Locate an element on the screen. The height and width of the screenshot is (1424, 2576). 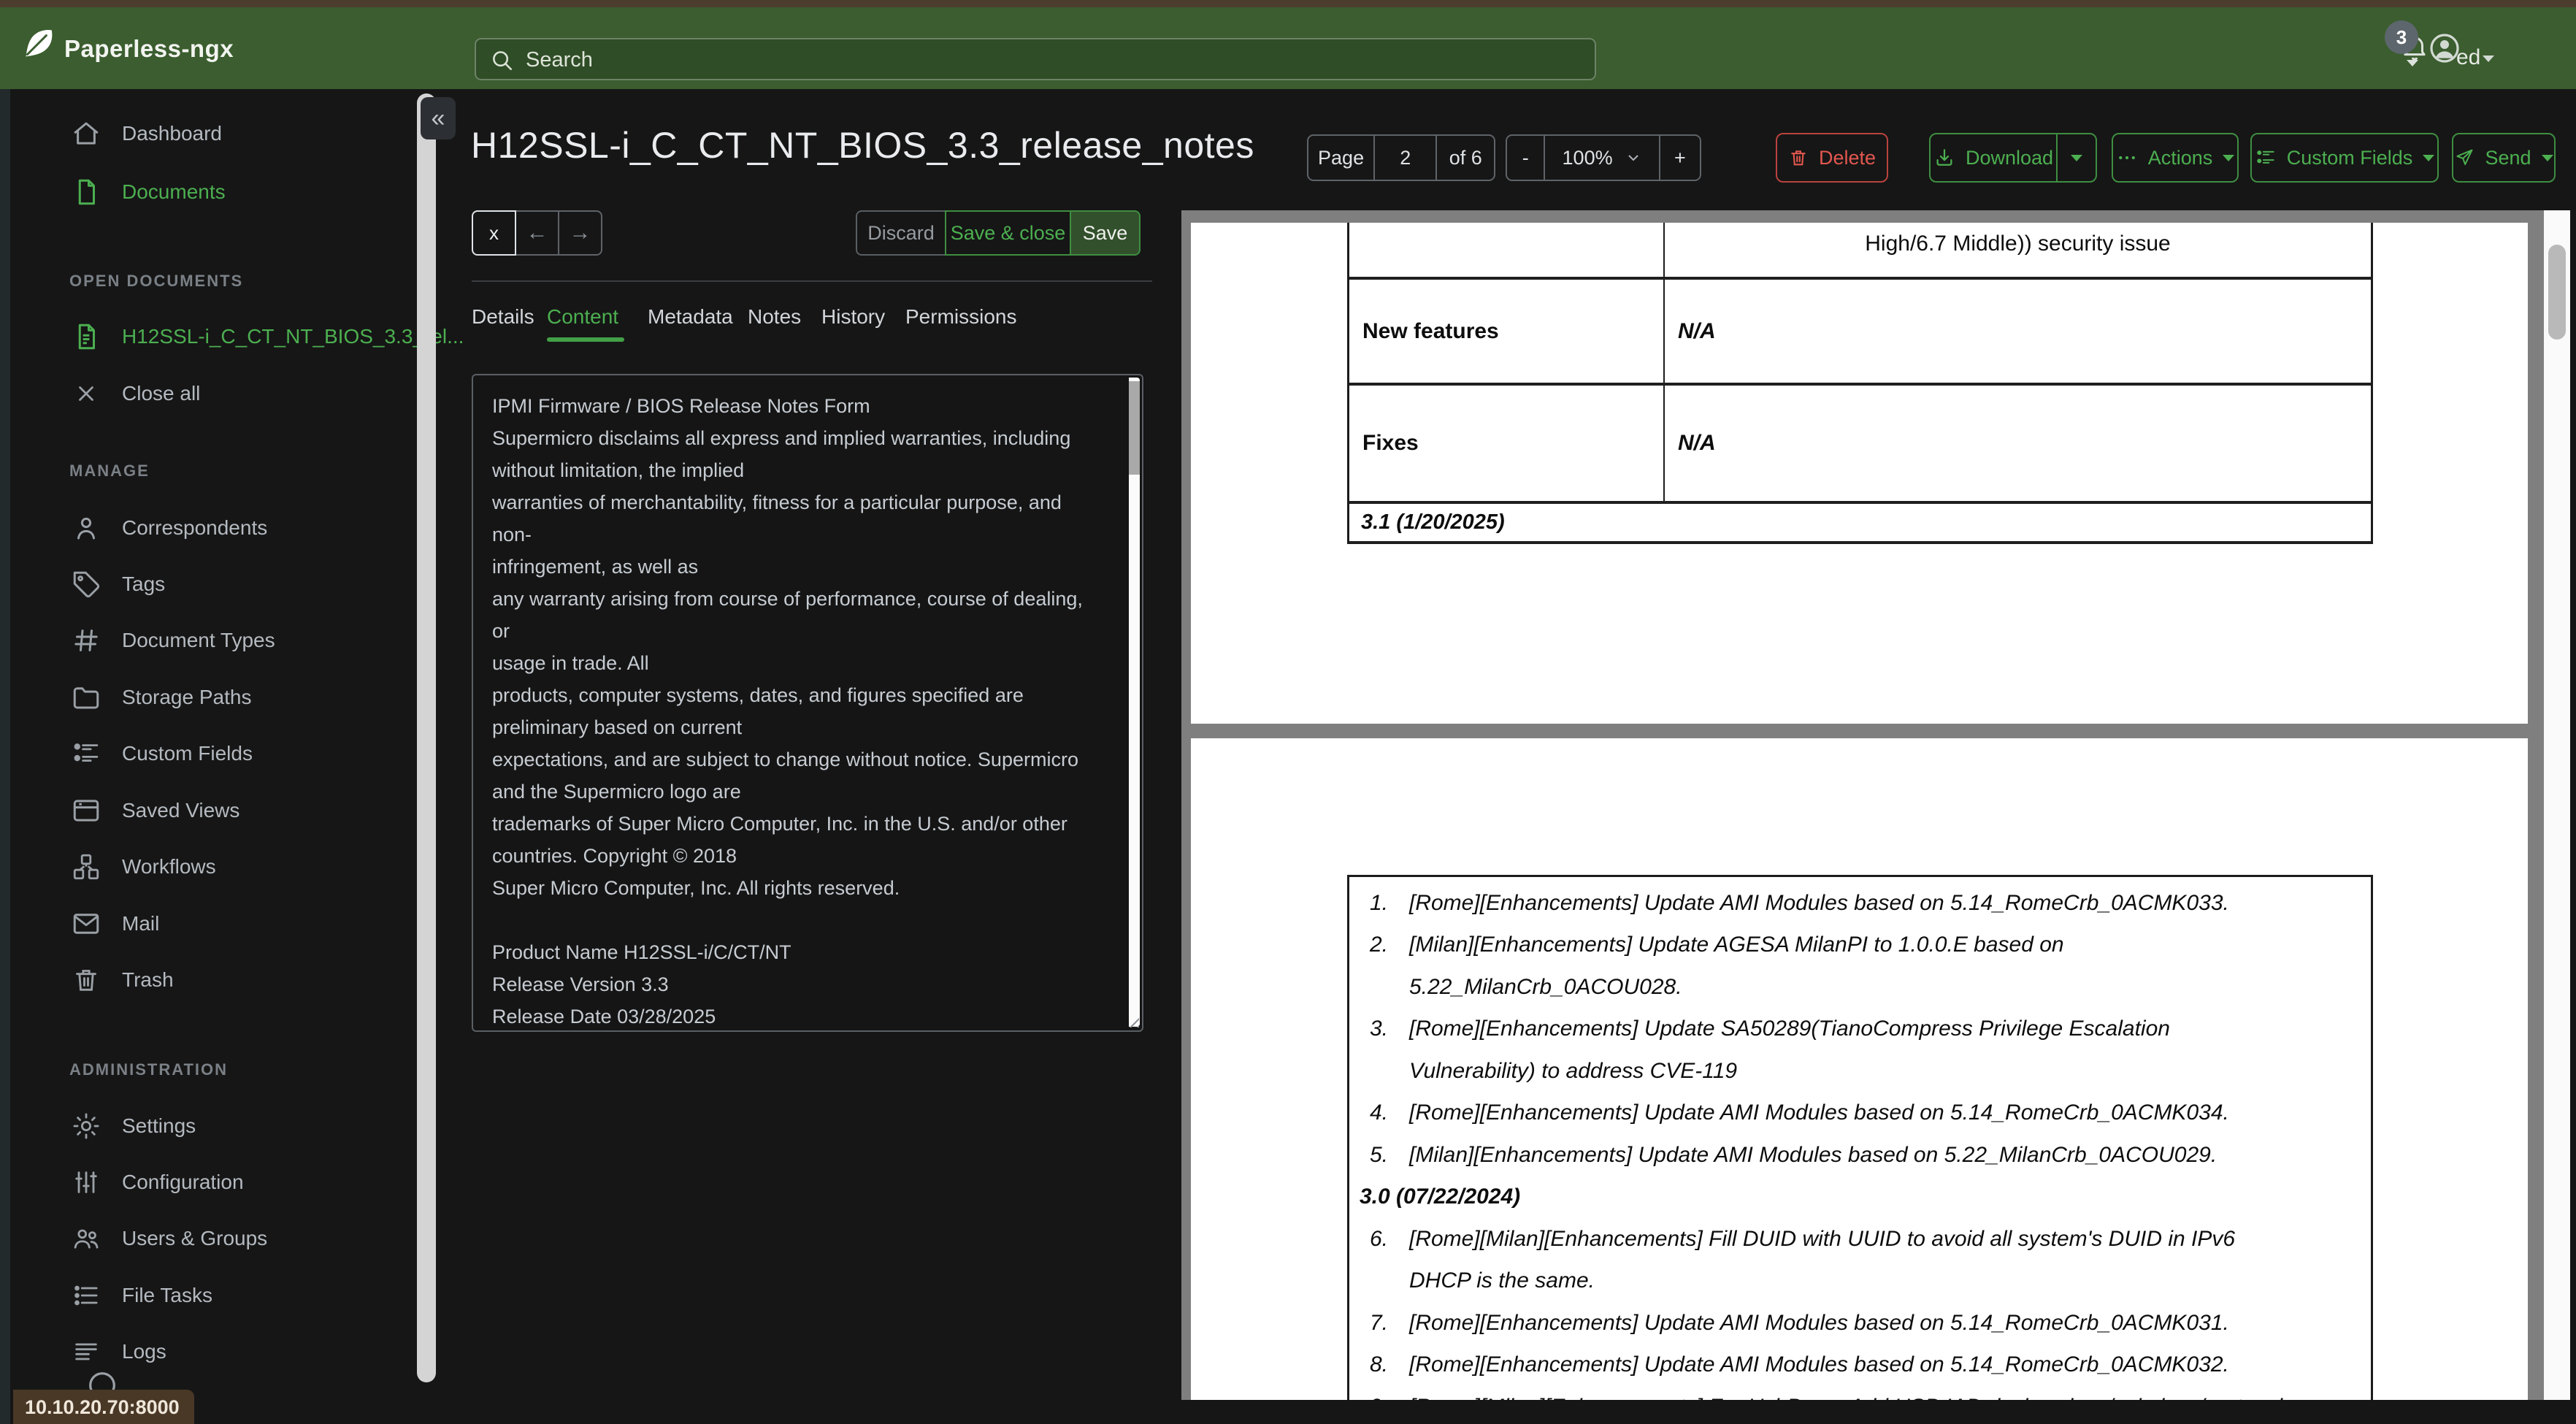
zoom-control-group: - 100% + is located at coordinates (1603, 158).